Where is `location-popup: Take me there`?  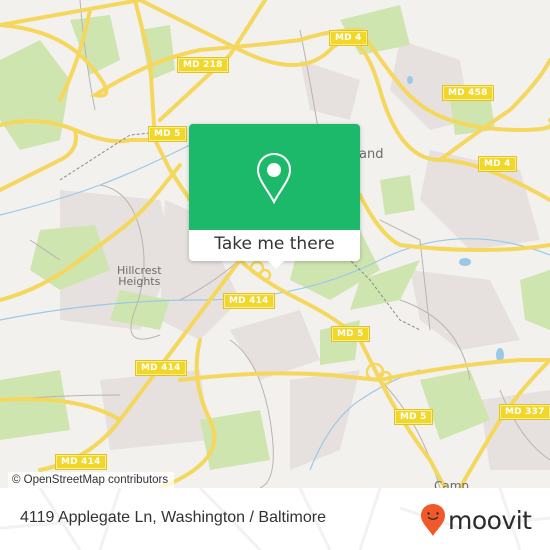
location-popup: Take me there is located at coordinates (274, 196).